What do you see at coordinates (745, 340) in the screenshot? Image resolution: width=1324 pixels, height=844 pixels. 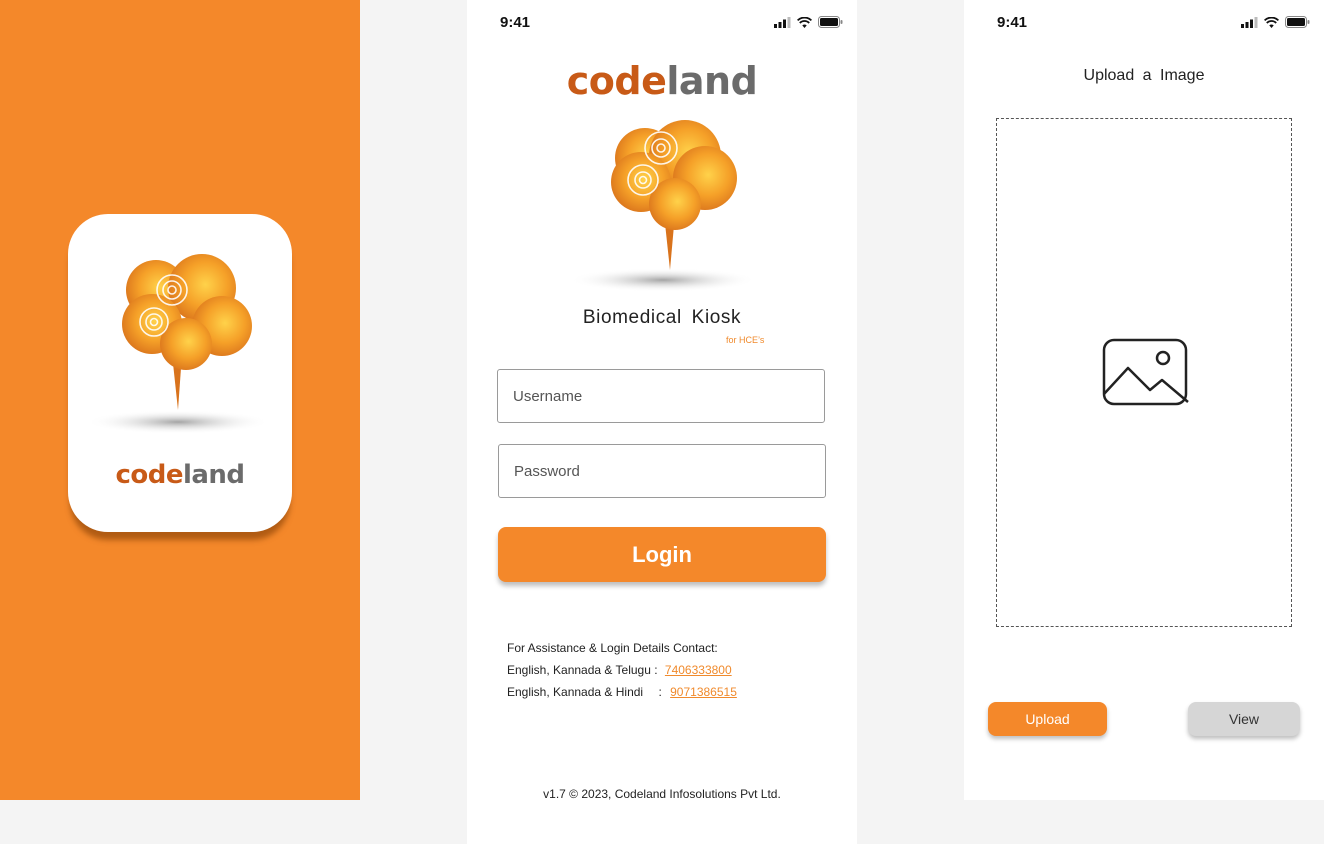 I see `app-subtitle: for HCE’s` at bounding box center [745, 340].